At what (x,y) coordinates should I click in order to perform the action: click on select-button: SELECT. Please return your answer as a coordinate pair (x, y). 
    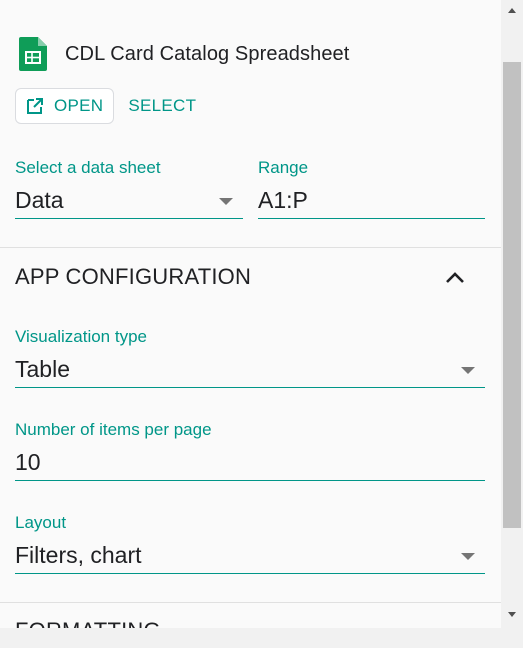
    Looking at the image, I should click on (162, 106).